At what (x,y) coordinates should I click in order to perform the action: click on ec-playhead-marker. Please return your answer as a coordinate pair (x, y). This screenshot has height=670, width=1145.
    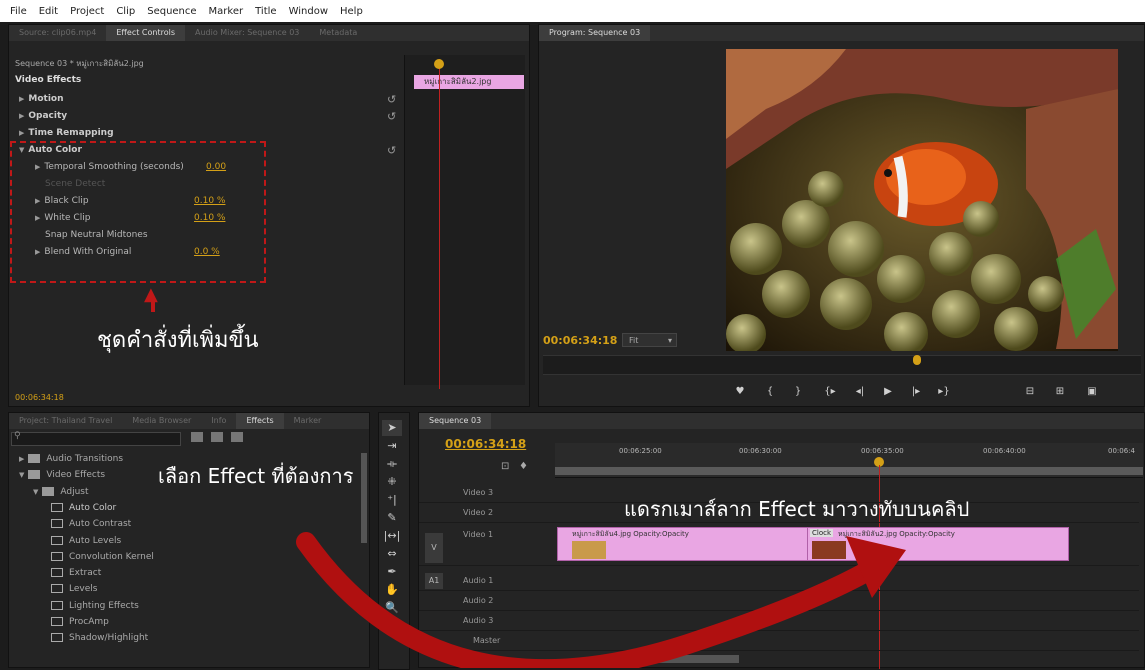
    Looking at the image, I should click on (439, 64).